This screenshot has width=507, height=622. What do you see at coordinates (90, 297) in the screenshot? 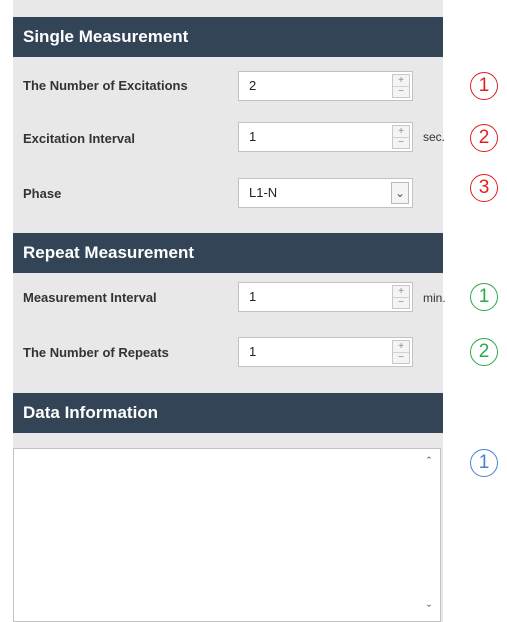
I see `measurement-interval-label: Measurement Interval` at bounding box center [90, 297].